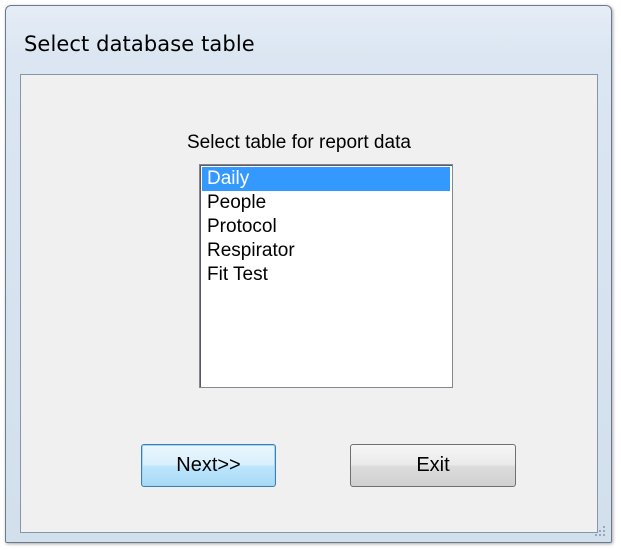 Image resolution: width=621 pixels, height=550 pixels. What do you see at coordinates (139, 44) in the screenshot?
I see `window-title: Select database table` at bounding box center [139, 44].